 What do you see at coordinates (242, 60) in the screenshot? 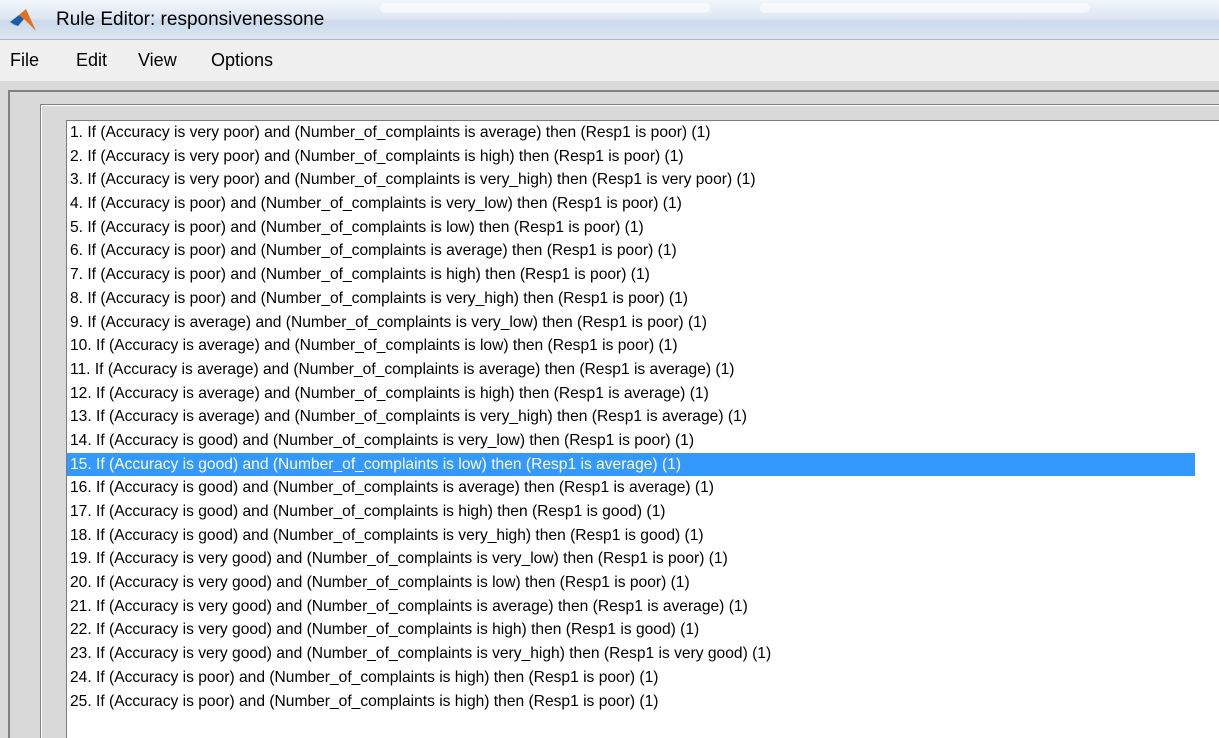
I see `menu-options: Options` at bounding box center [242, 60].